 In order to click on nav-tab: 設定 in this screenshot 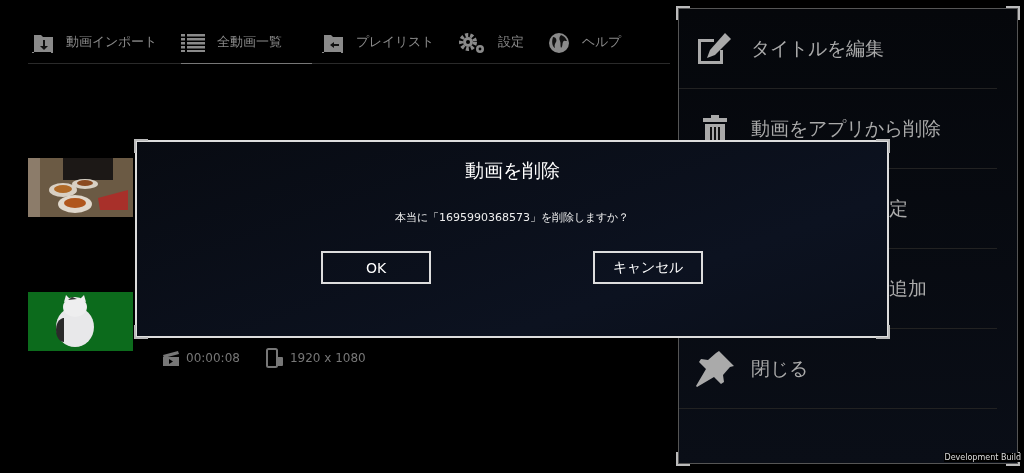, I will do `click(503, 47)`.